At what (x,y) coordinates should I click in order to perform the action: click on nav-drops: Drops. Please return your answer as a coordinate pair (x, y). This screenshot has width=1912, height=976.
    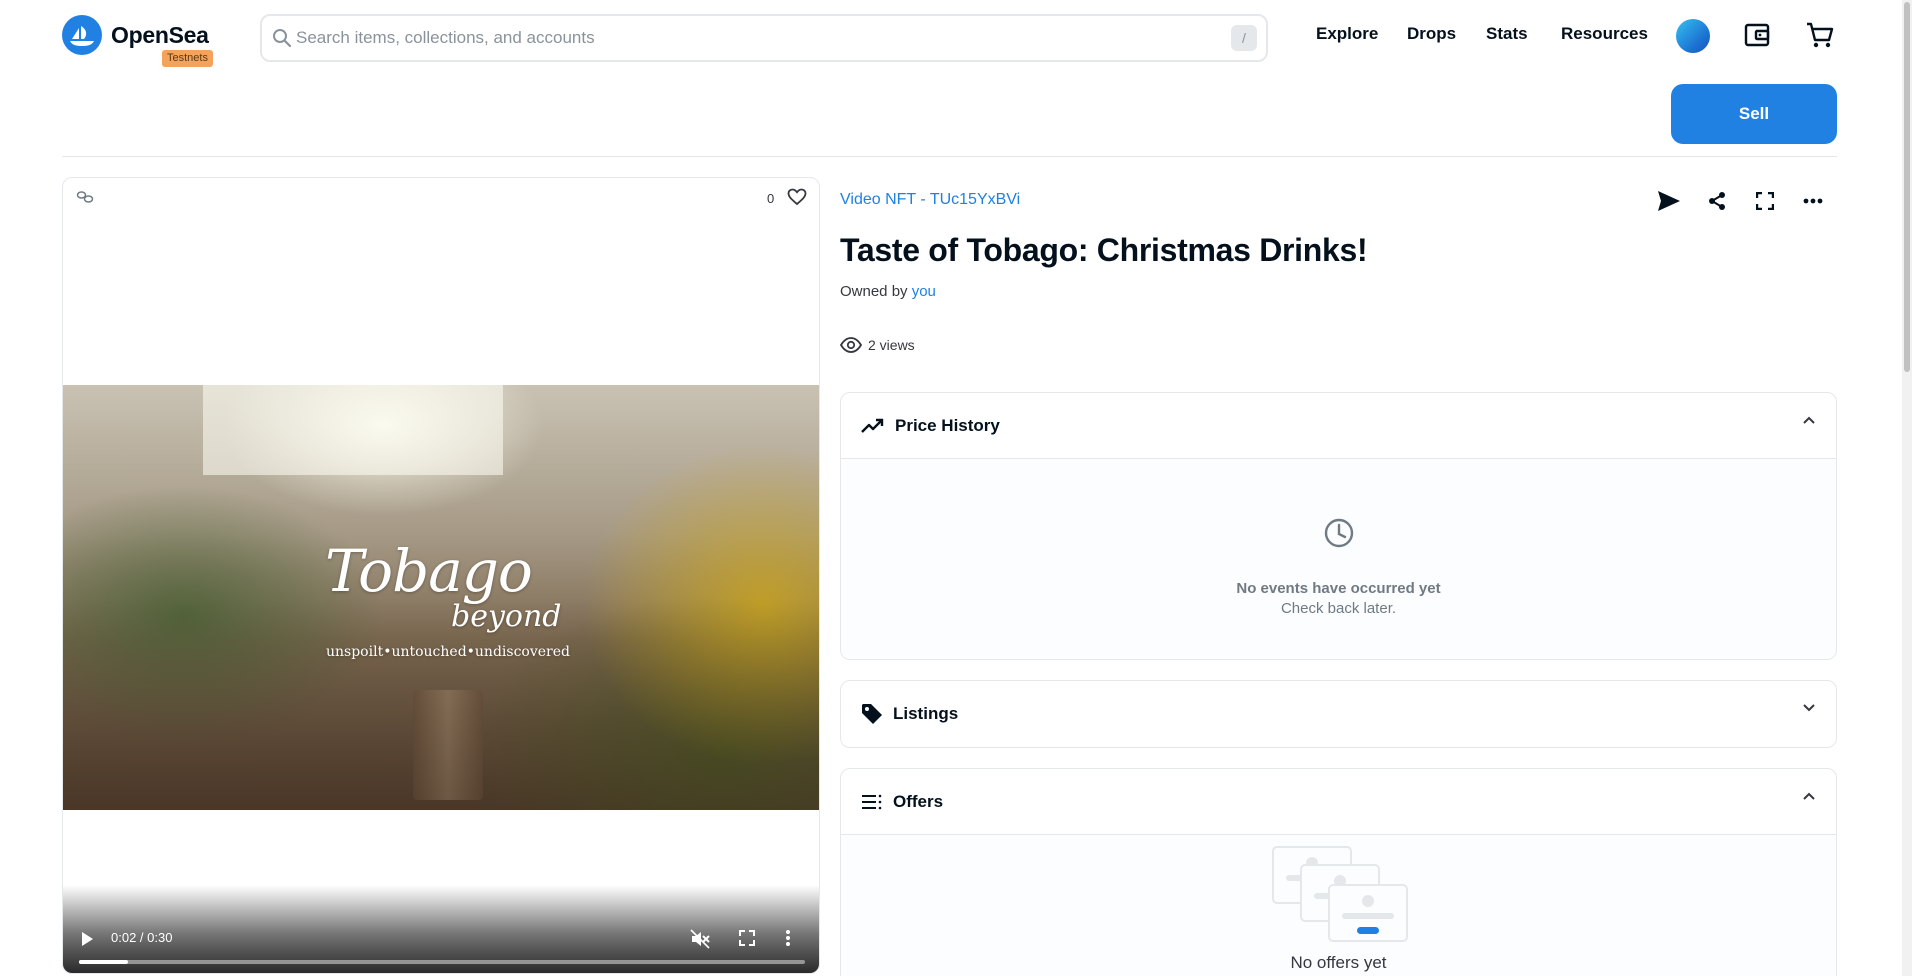
    Looking at the image, I should click on (1431, 34).